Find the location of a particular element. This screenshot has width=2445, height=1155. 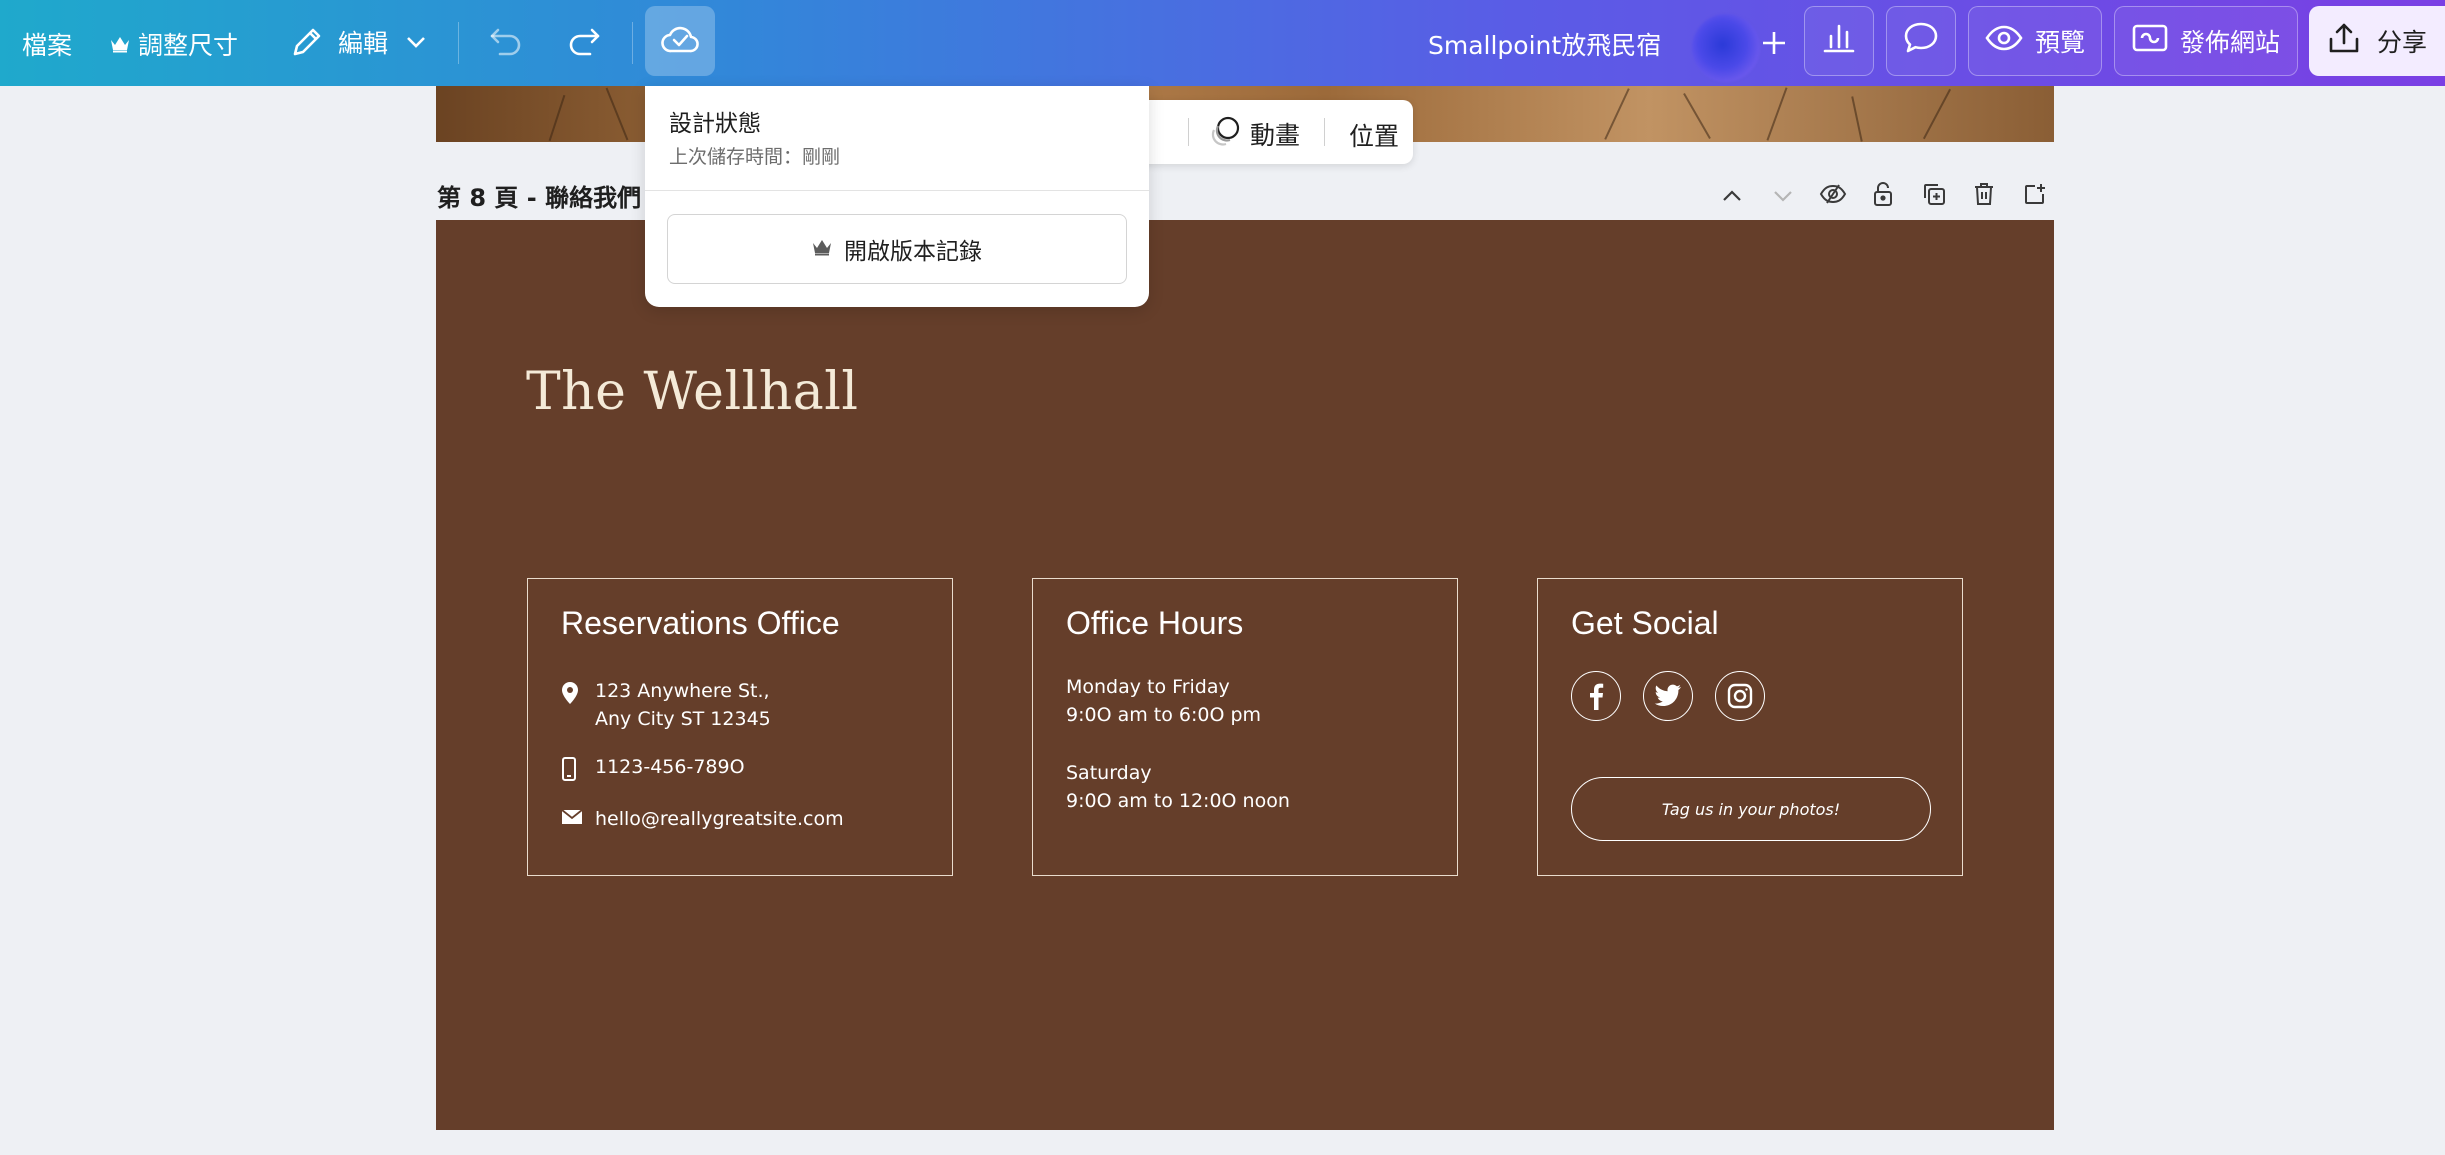

cloud-check-icon is located at coordinates (680, 41).